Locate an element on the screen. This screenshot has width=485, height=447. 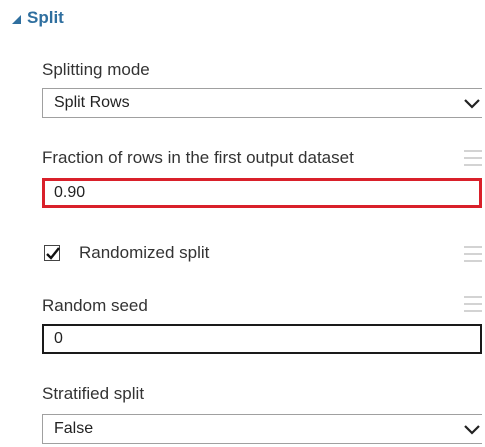
splitting-mode-value: Split Rows is located at coordinates (92, 102).